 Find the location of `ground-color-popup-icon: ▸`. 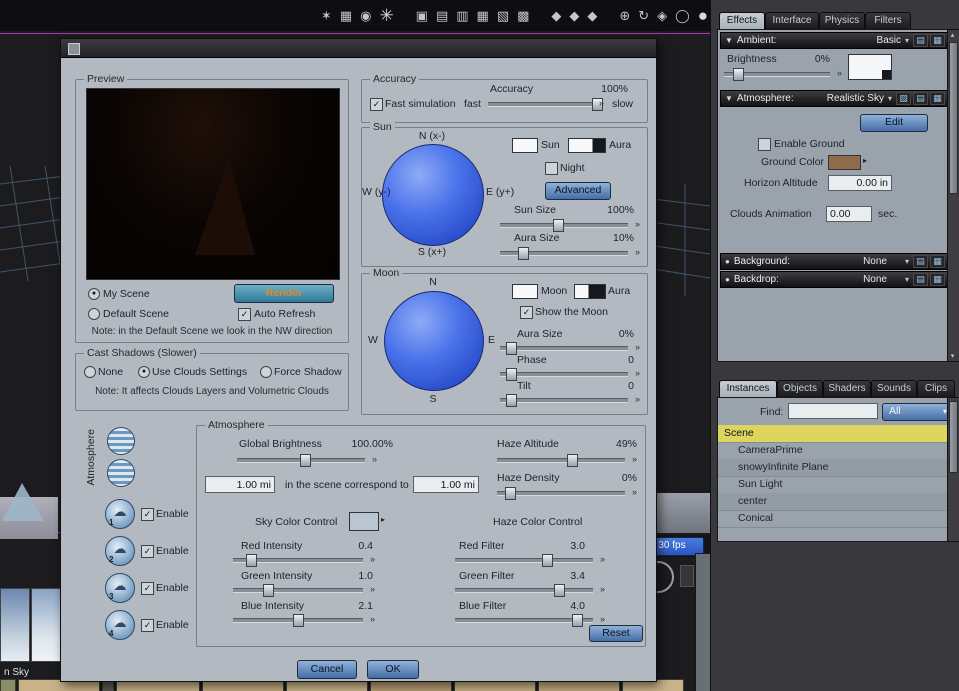

ground-color-popup-icon: ▸ is located at coordinates (865, 160).